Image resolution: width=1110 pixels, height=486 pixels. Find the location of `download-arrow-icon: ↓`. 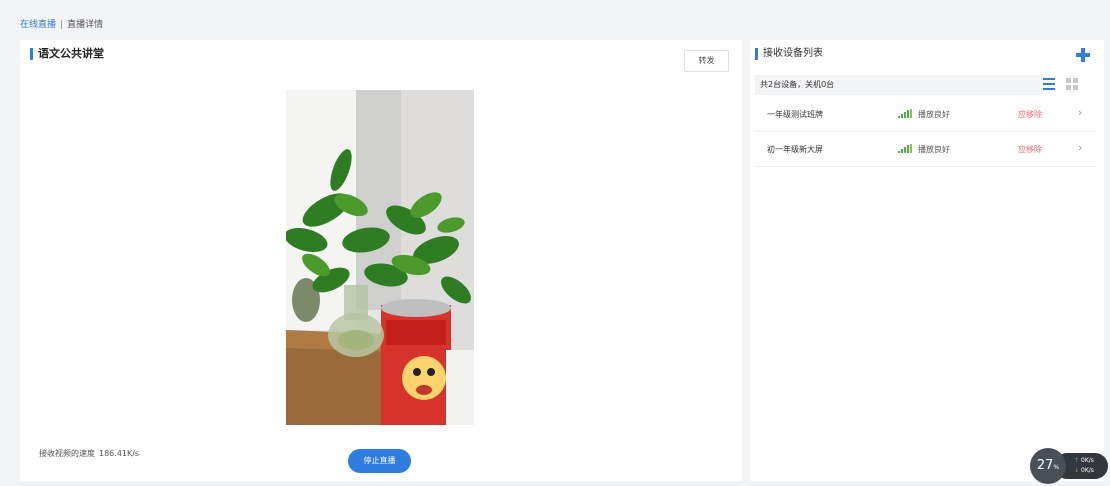

download-arrow-icon: ↓ is located at coordinates (1077, 470).